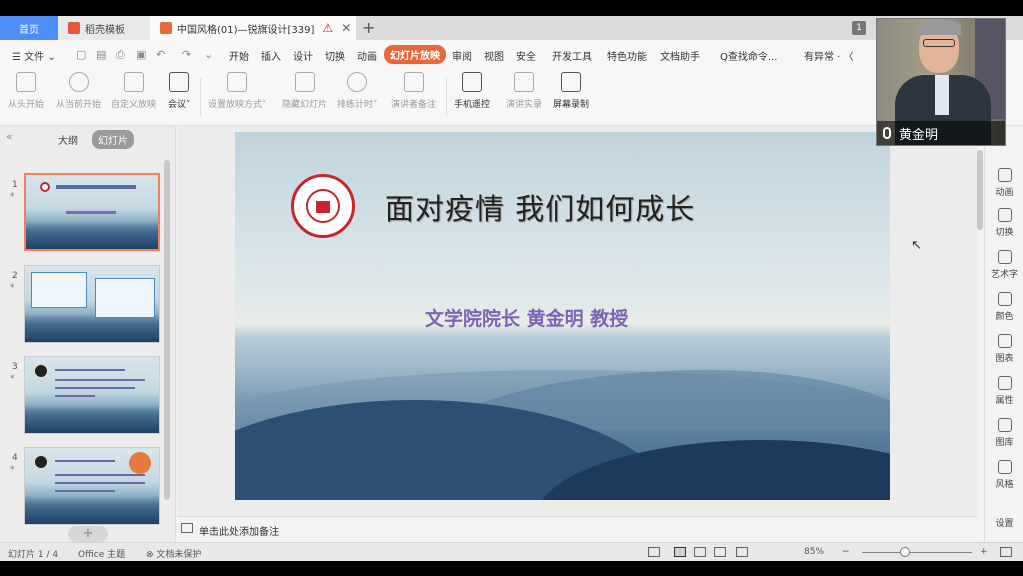 This screenshot has height=576, width=1023. Describe the element at coordinates (720, 552) in the screenshot. I see `reading-view-icon` at that location.